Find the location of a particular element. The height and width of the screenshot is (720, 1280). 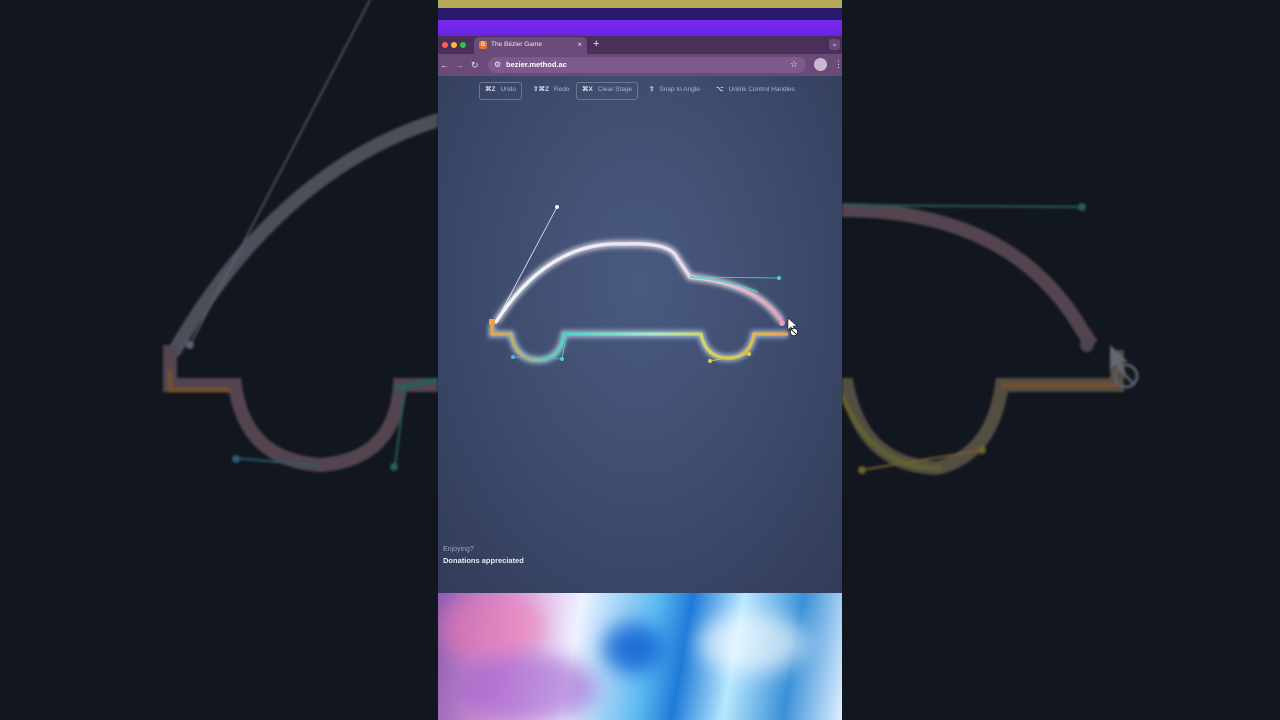

car-path-glow is located at coordinates (638, 302).